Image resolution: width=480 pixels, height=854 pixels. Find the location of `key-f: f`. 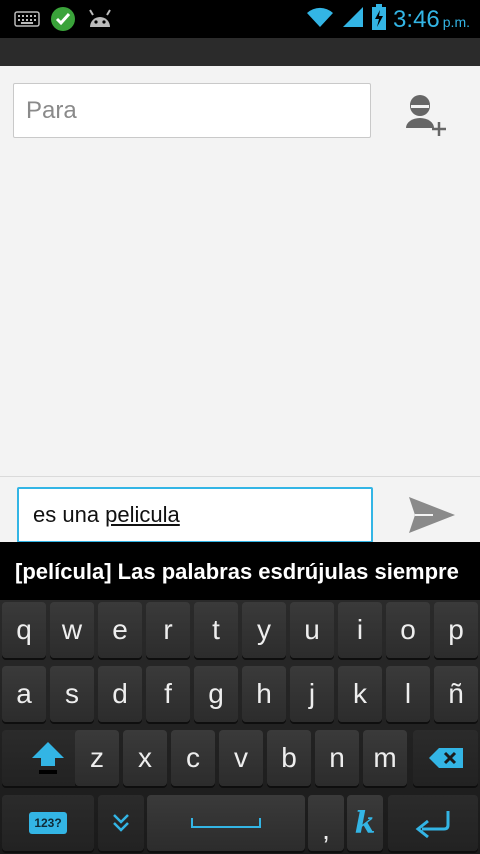

key-f: f is located at coordinates (168, 694).